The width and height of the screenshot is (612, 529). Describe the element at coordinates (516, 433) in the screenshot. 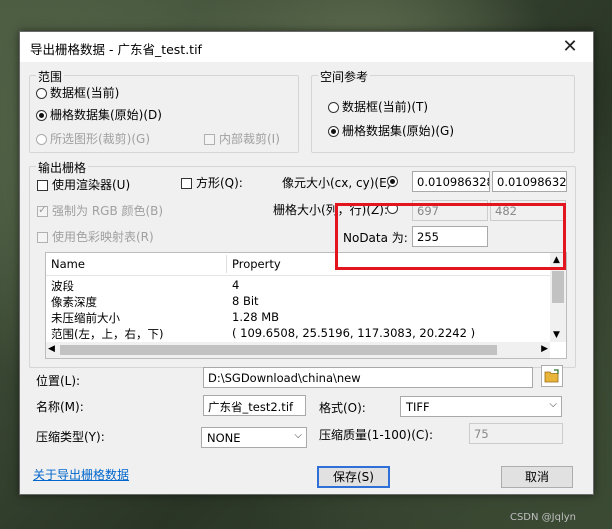

I see `quality-input: 75` at that location.